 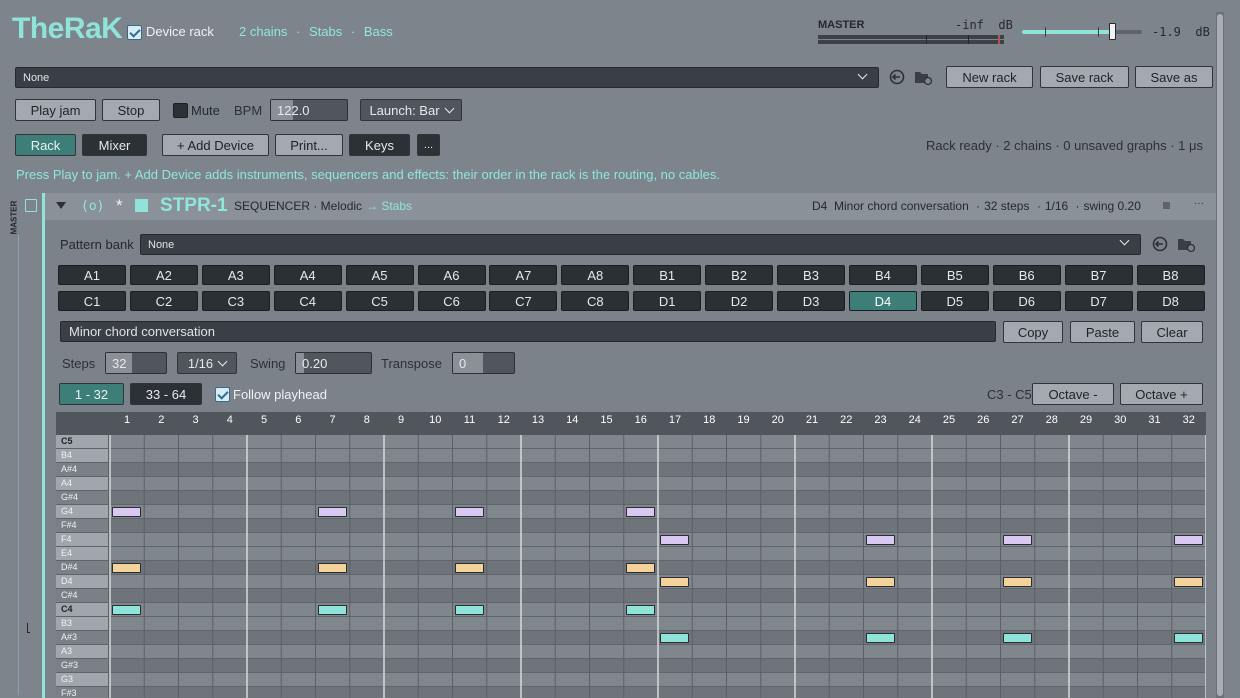 What do you see at coordinates (1172, 332) in the screenshot?
I see `clear-pattern-button: Clear` at bounding box center [1172, 332].